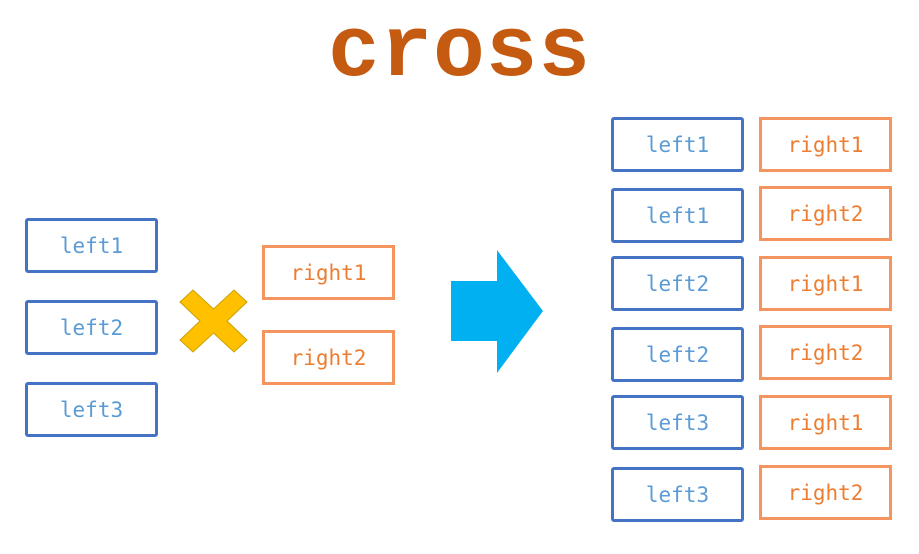  I want to click on diagram-title: cross, so click(459, 52).